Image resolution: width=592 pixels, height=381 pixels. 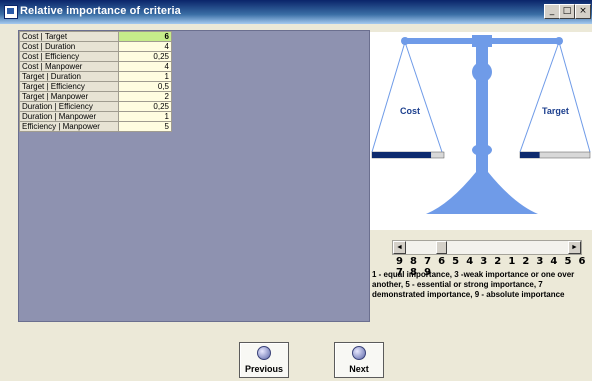 I want to click on criteria-pair-label: Target | Duration, so click(x=69, y=76).